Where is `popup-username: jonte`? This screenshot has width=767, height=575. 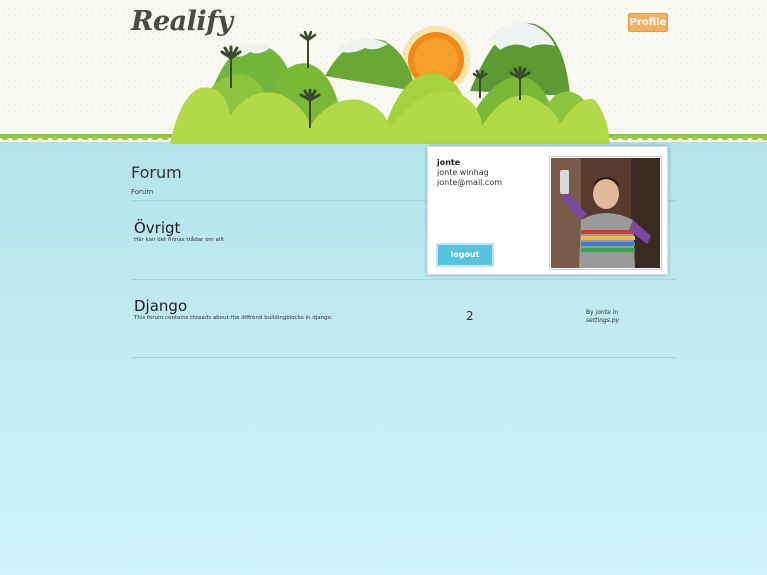
popup-username: jonte is located at coordinates (449, 162).